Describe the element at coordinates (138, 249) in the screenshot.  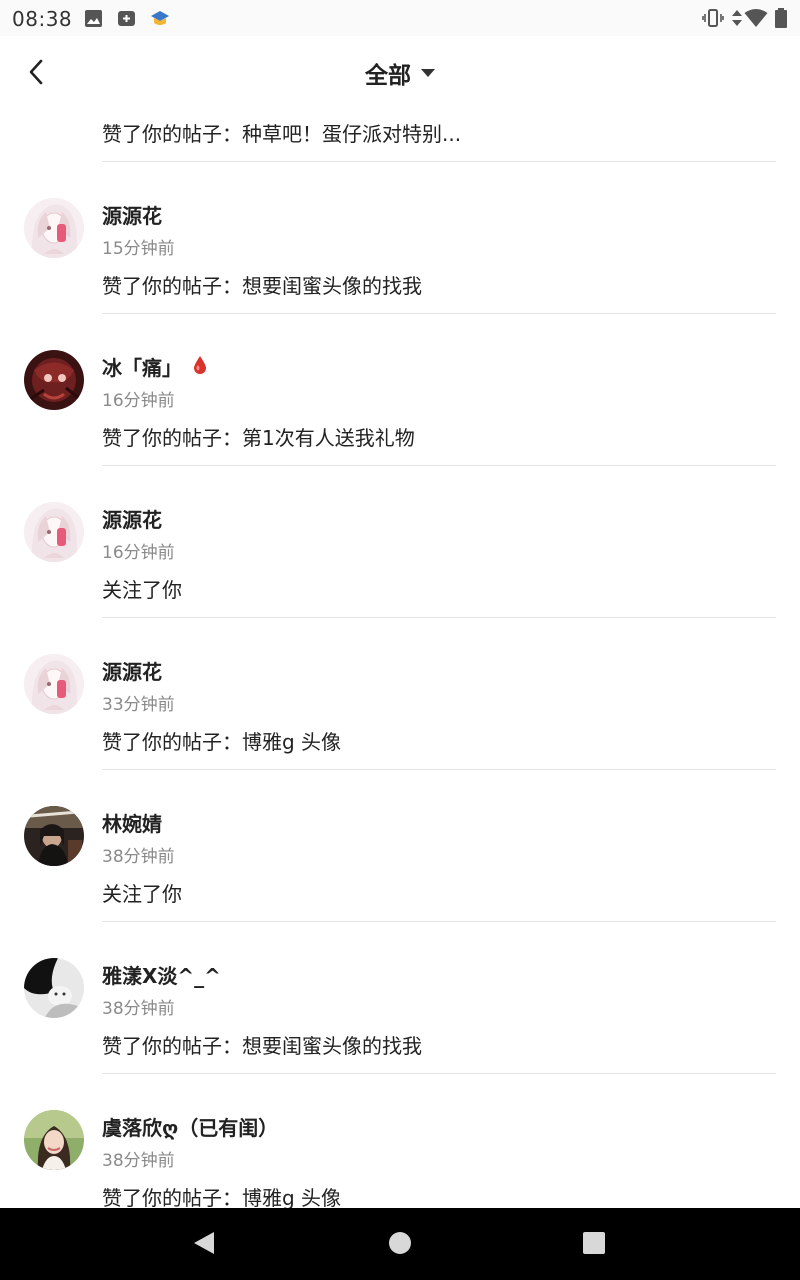
I see `timestamp: 15分钟前` at that location.